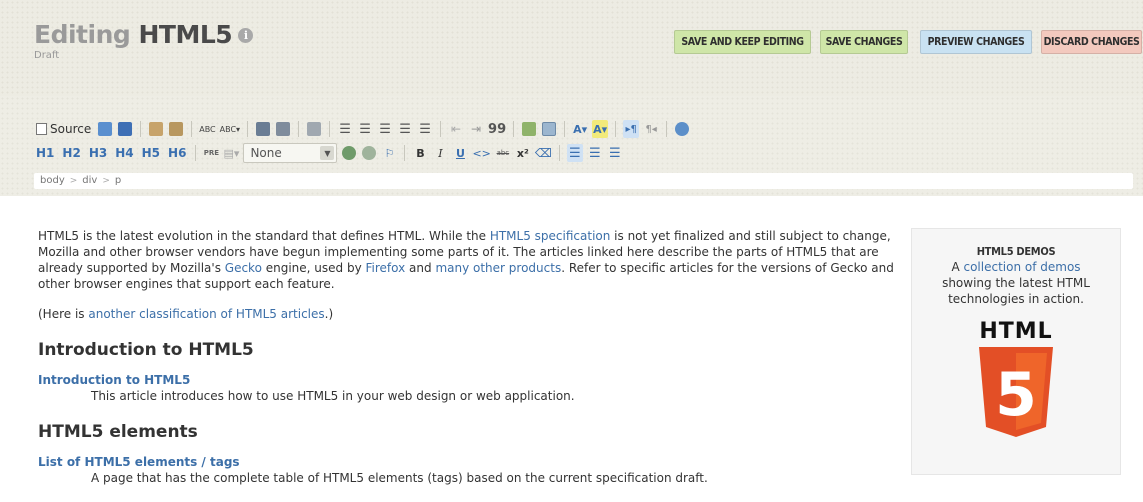  What do you see at coordinates (206, 314) in the screenshot?
I see `classification-link: another classification of HTML5 articles` at bounding box center [206, 314].